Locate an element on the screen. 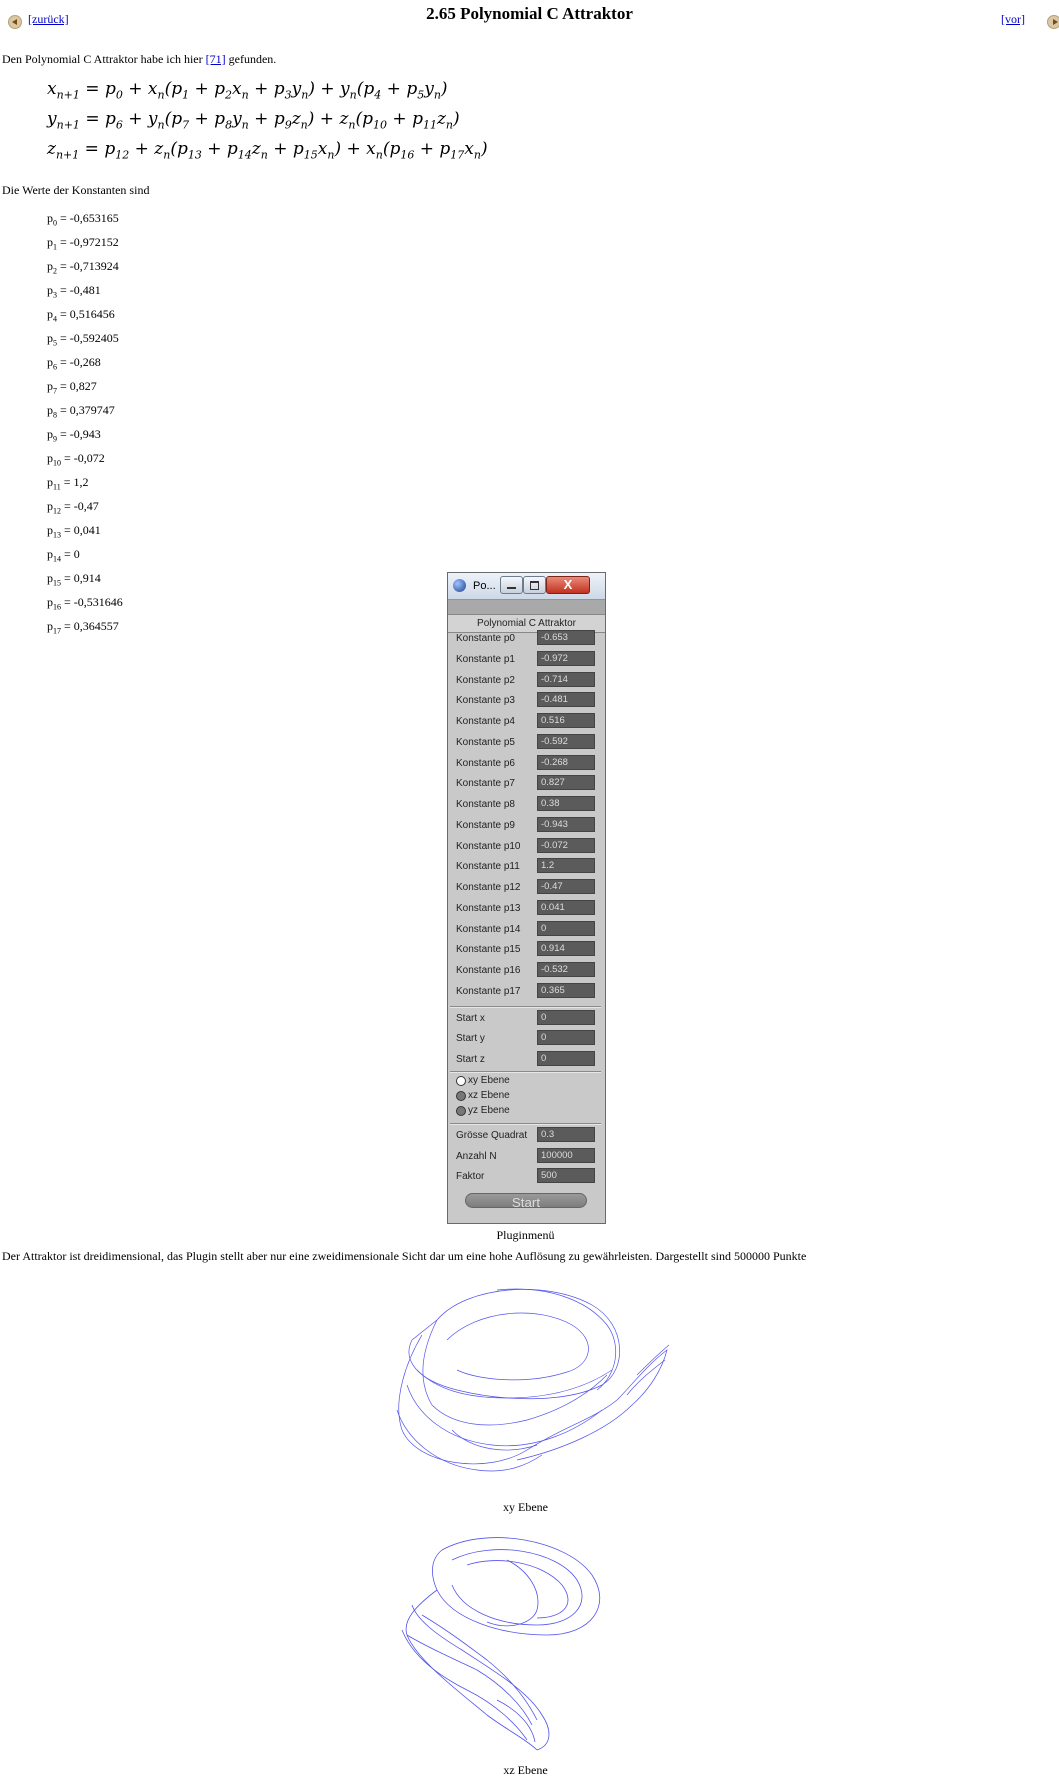 The width and height of the screenshot is (1059, 1781). param-row: Konstante p5 -0.592 is located at coordinates (528, 742).